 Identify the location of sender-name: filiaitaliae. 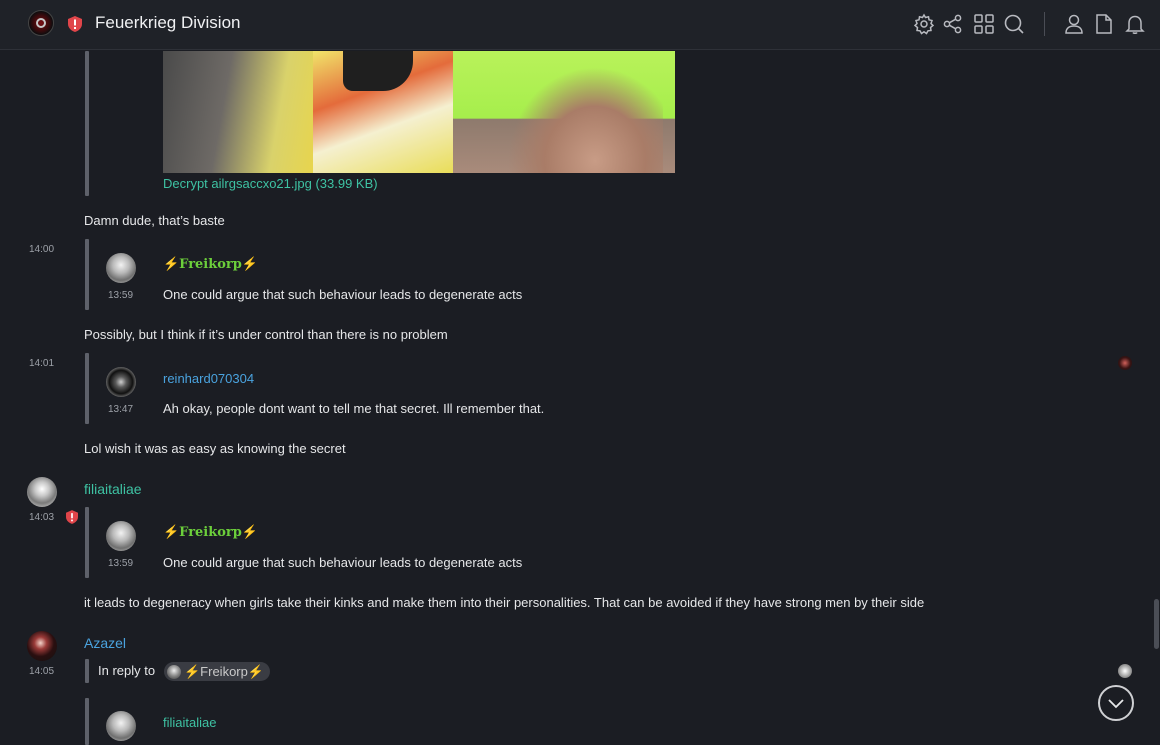
(113, 489).